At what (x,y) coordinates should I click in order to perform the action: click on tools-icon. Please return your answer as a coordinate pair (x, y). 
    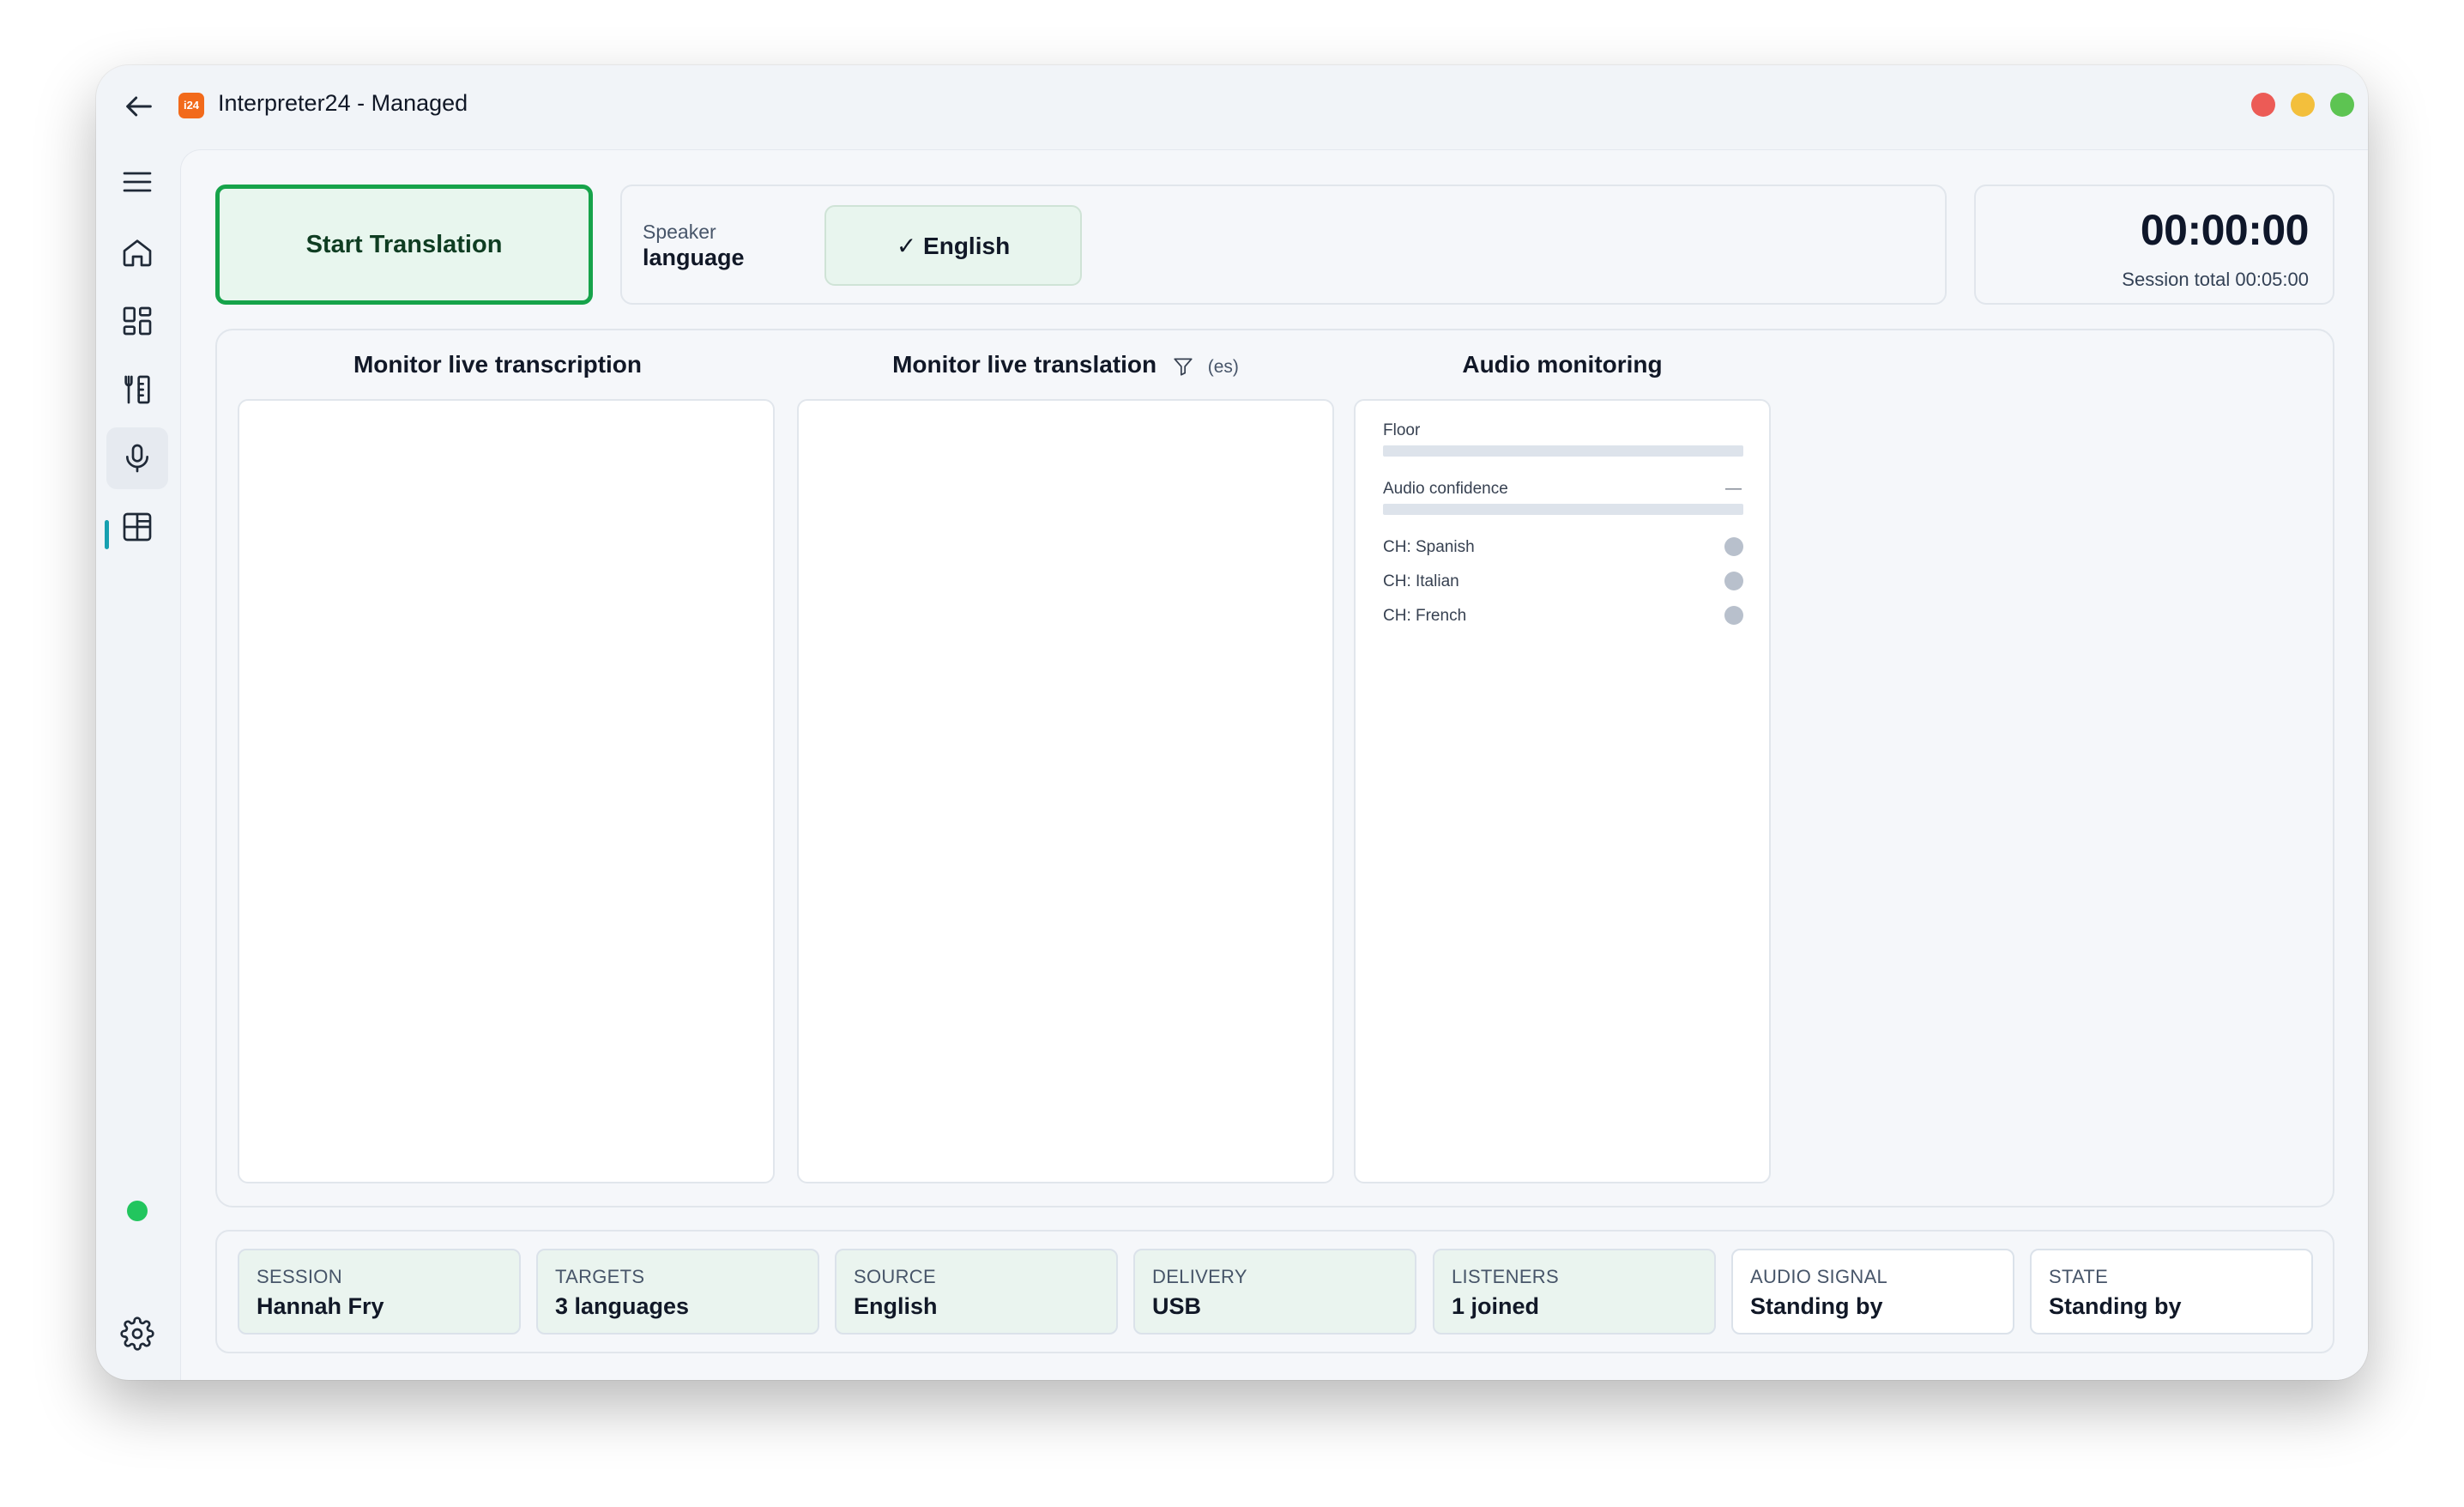
    Looking at the image, I should click on (137, 389).